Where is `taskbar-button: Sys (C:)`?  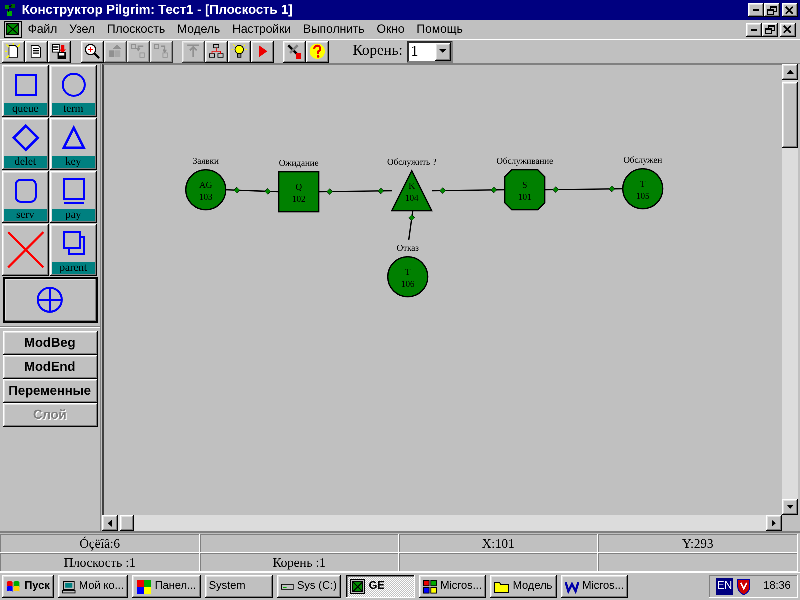 taskbar-button: Sys (C:) is located at coordinates (309, 586).